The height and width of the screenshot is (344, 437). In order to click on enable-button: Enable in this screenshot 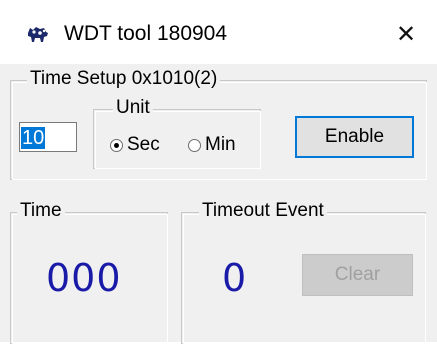, I will do `click(354, 137)`.